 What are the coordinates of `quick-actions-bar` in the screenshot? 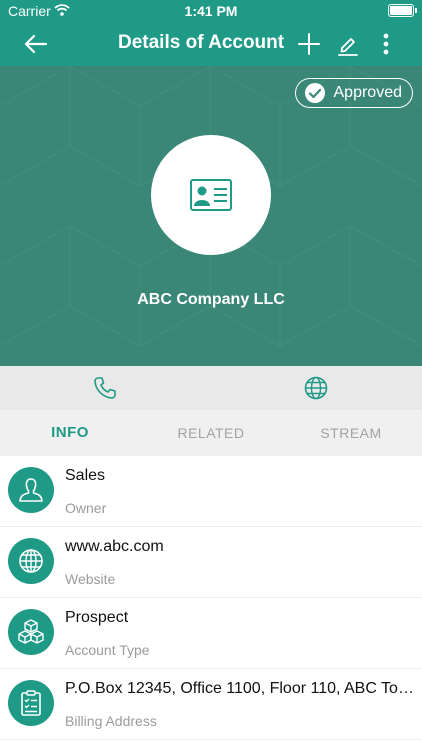 It's located at (211, 388).